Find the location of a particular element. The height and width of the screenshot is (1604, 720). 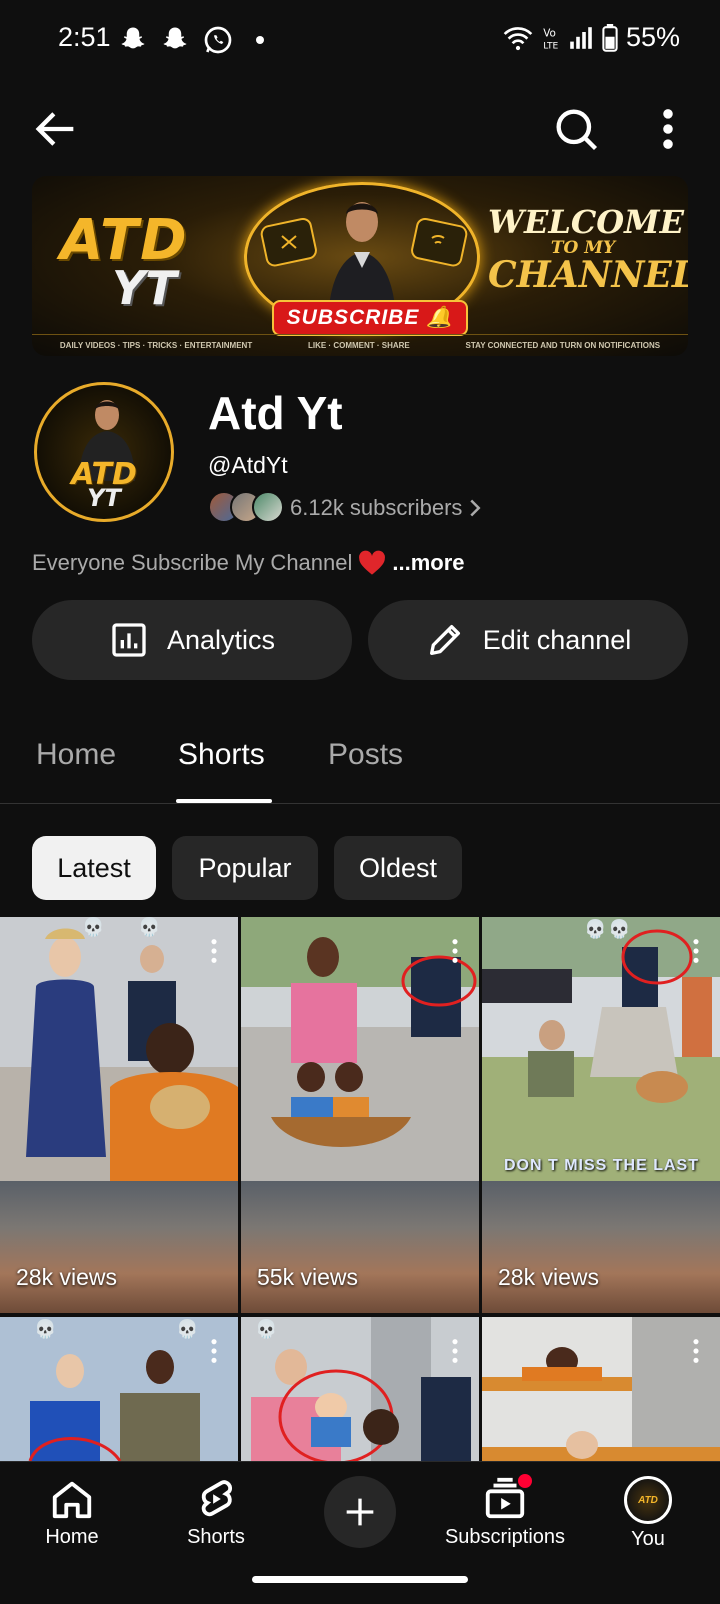

banner-welcome-text: WELCOME TO MY CHANNEL is located at coordinates (588, 250).